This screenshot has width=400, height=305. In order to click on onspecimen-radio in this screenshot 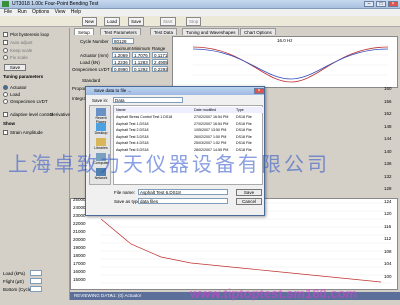, I will do `click(5, 101)`.